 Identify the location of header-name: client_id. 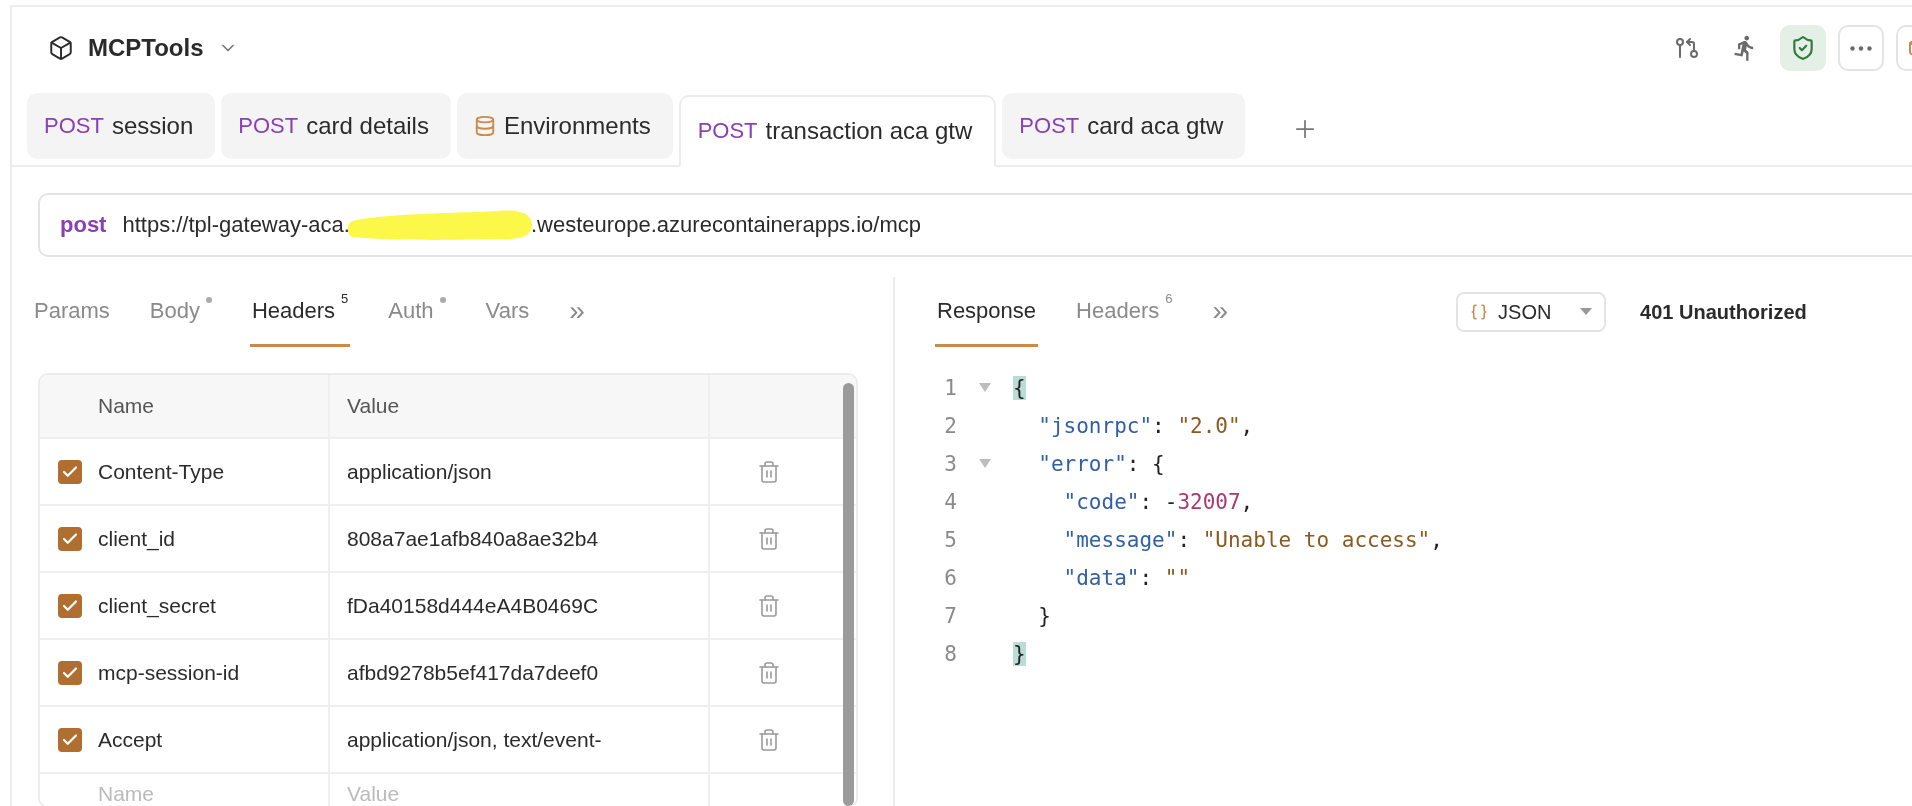
(137, 538).